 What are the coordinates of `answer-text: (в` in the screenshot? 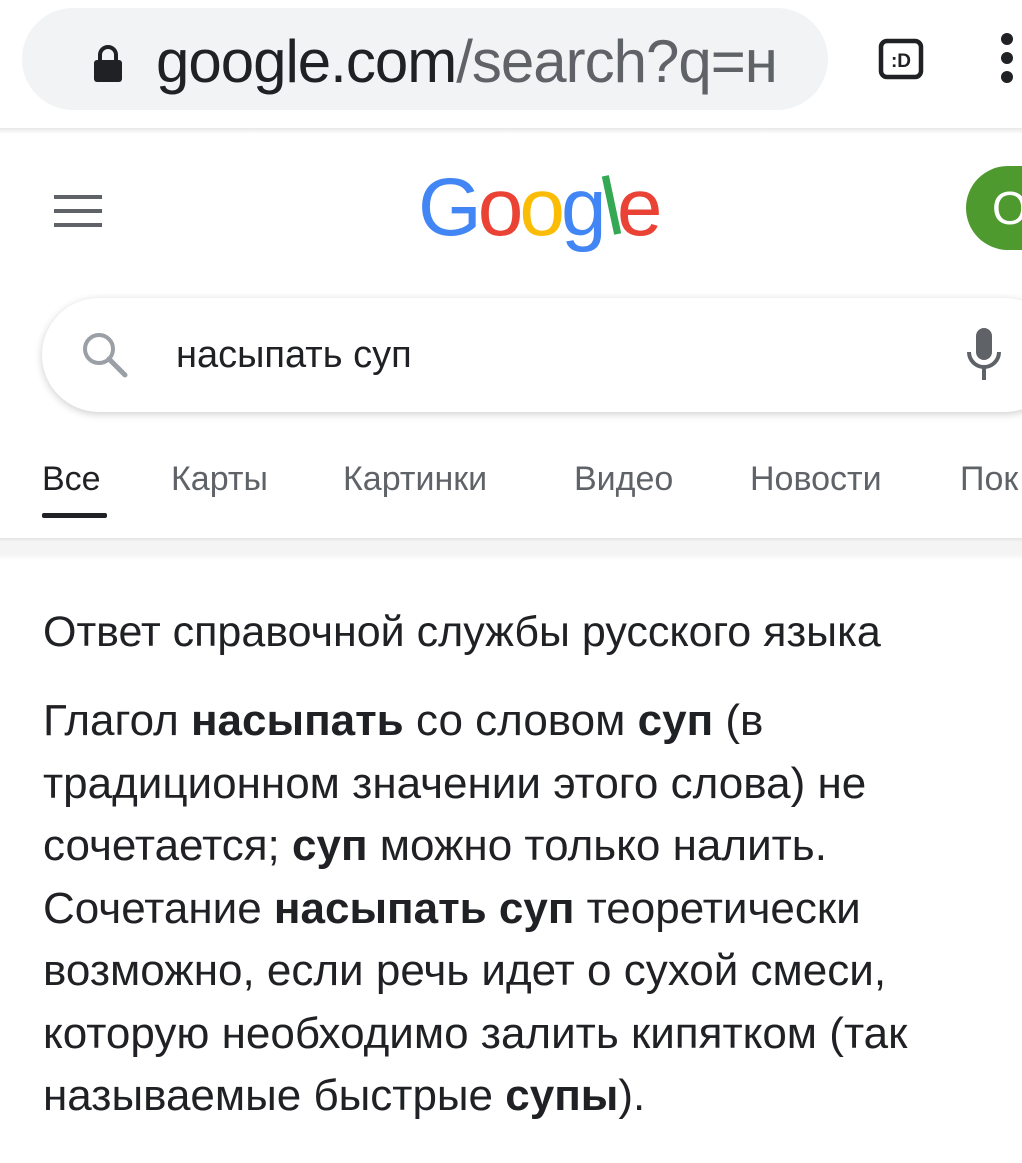 It's located at (738, 720).